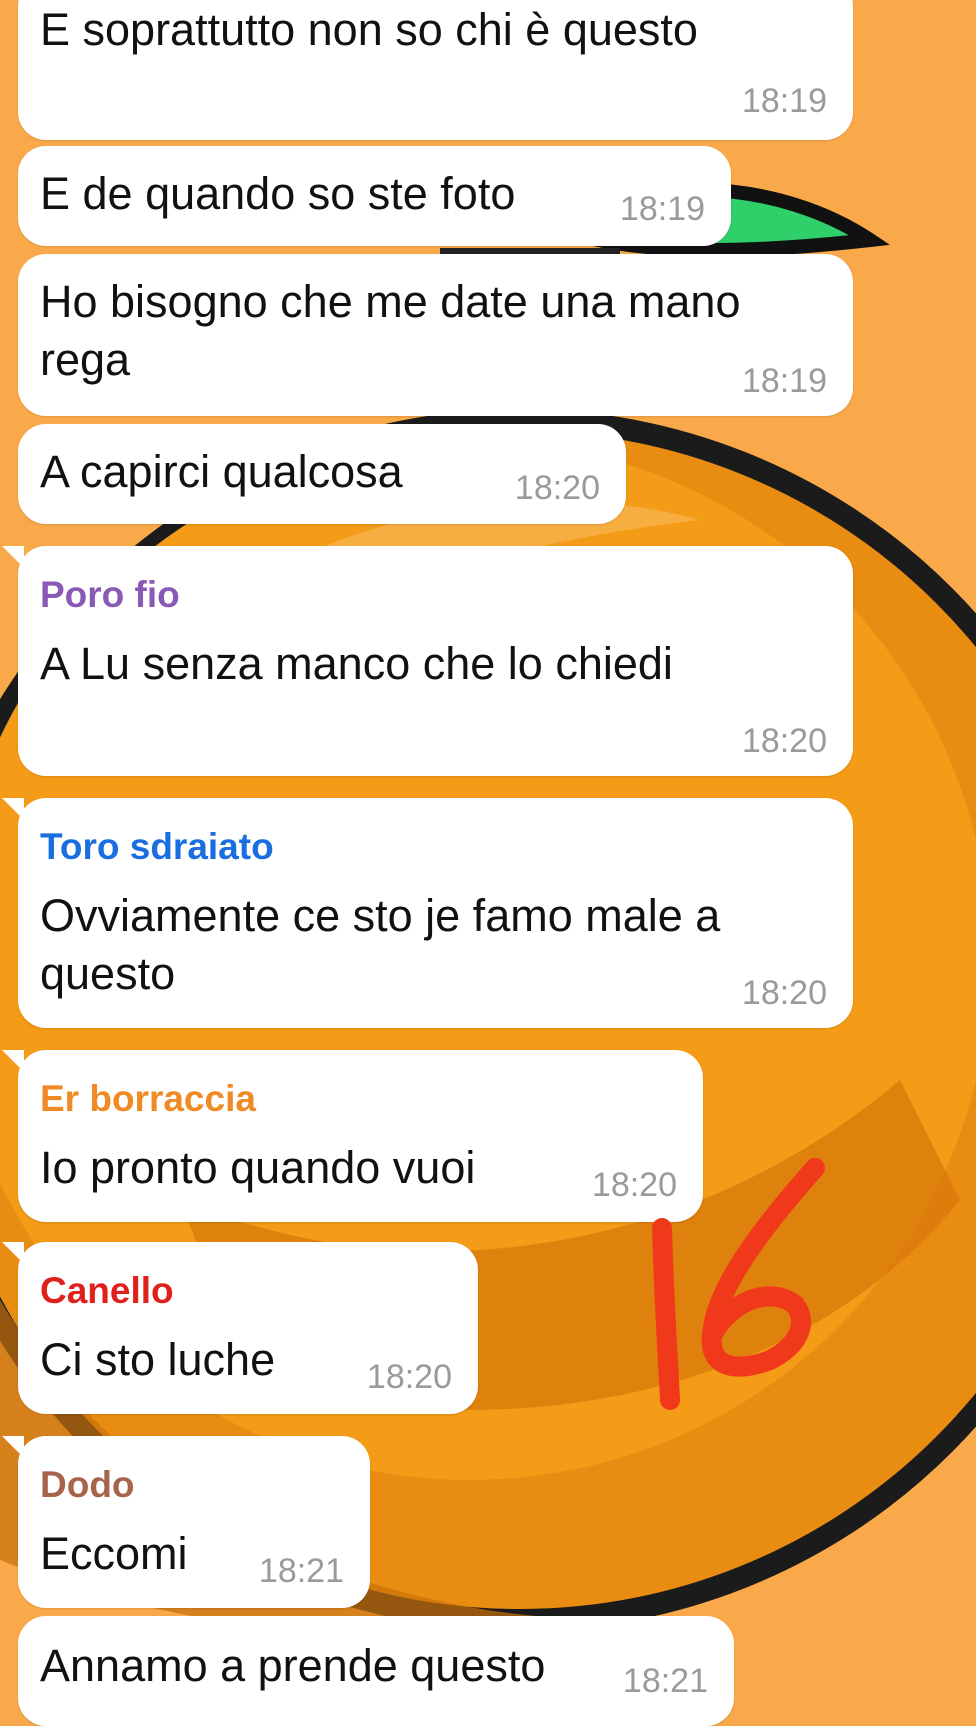  What do you see at coordinates (738, 1284) in the screenshot?
I see `handwritten-number-annotation` at bounding box center [738, 1284].